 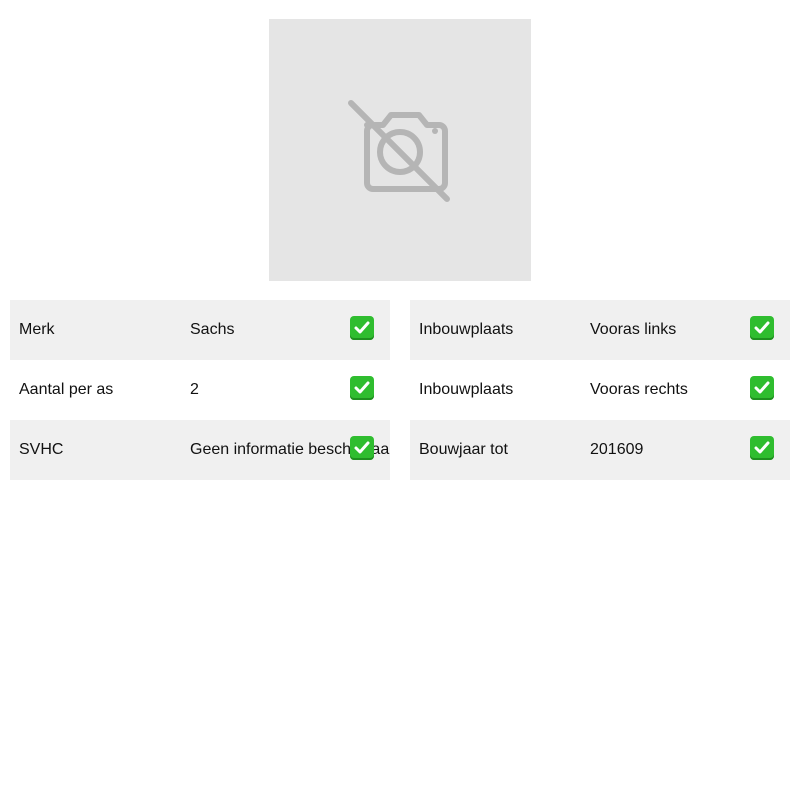 What do you see at coordinates (639, 389) in the screenshot?
I see `spec-value: Vooras rechts` at bounding box center [639, 389].